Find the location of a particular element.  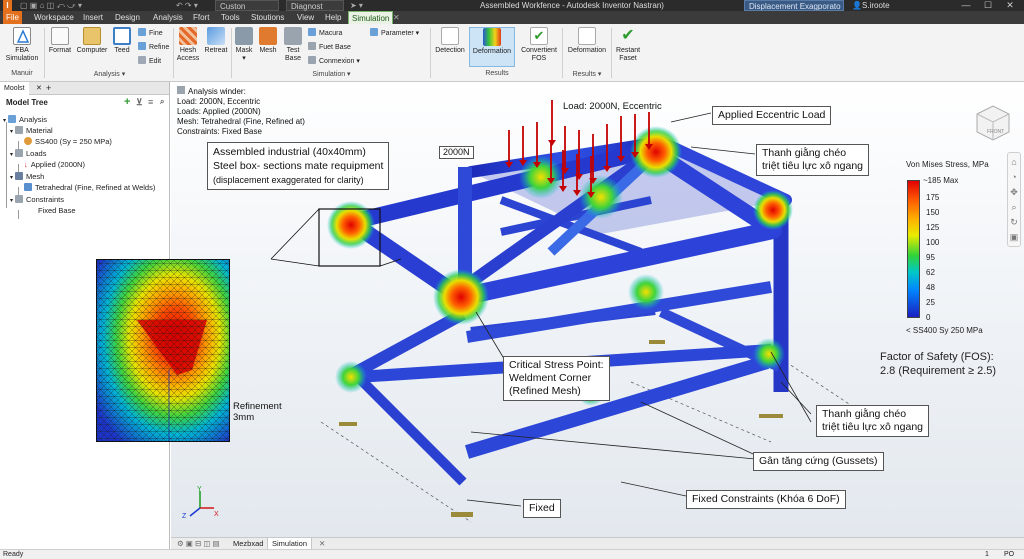

tree-item-material-value: SS400 (Sy = 250 MPa) is located at coordinates (68, 141).